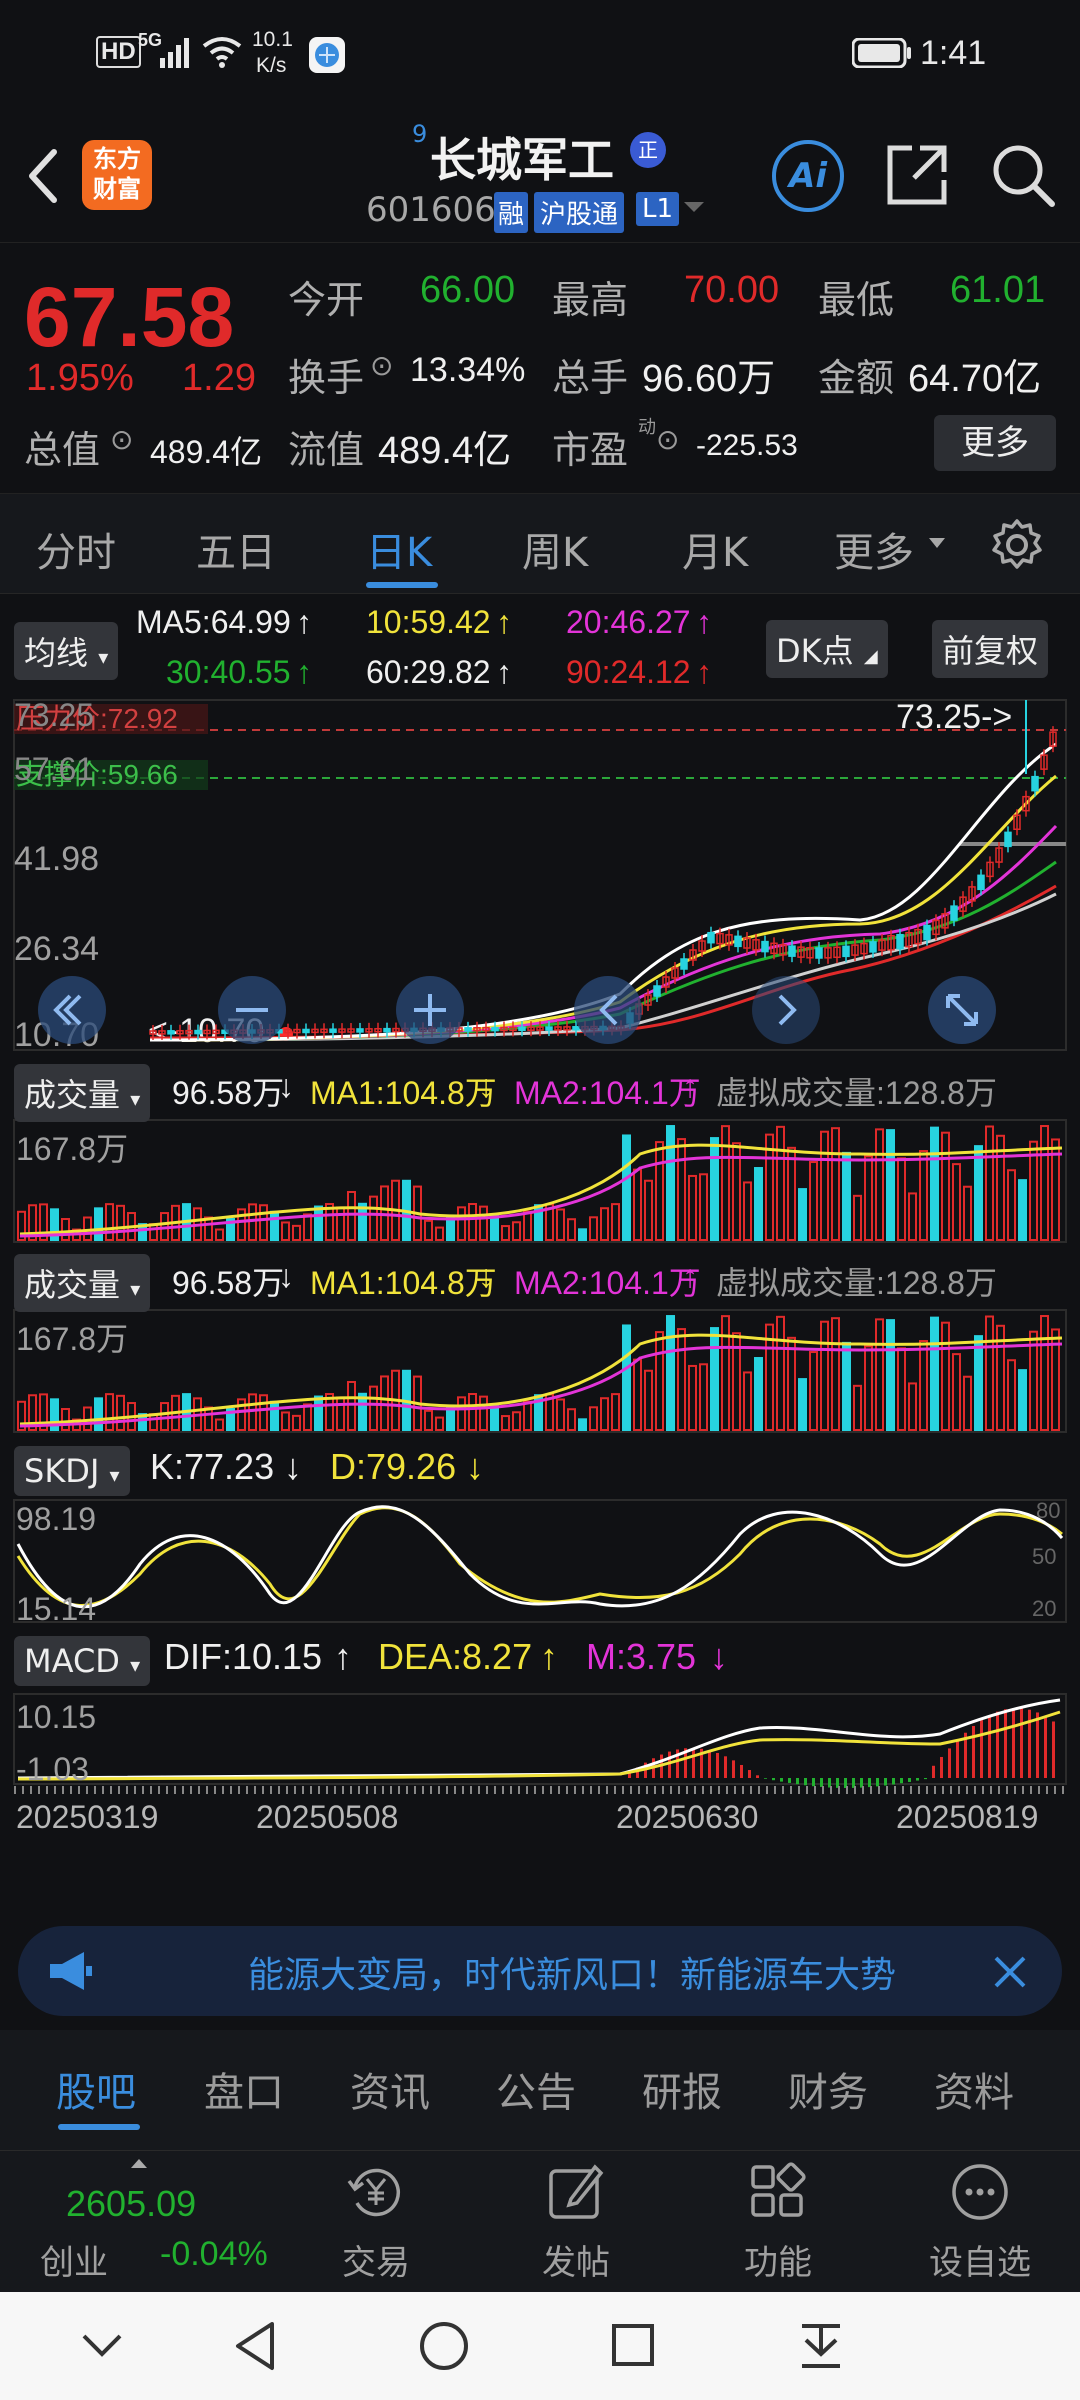  I want to click on tab-profile: 资料, so click(974, 2089).